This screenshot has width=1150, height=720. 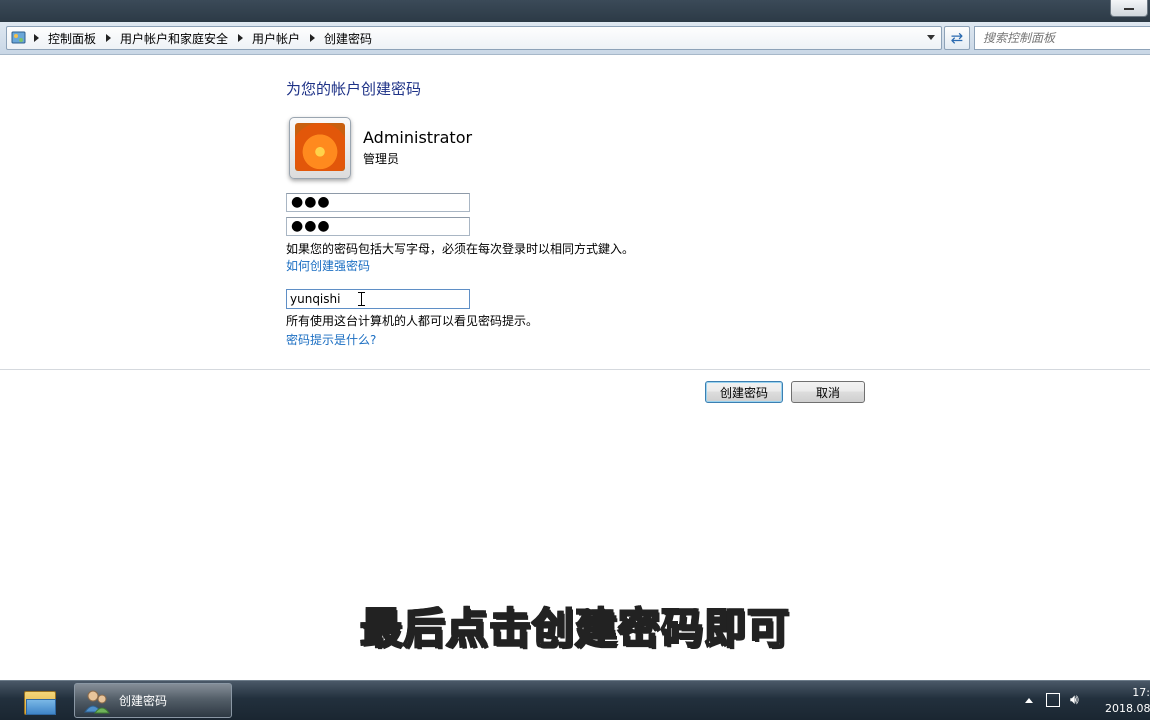 I want to click on control-panel-icon, so click(x=19, y=38).